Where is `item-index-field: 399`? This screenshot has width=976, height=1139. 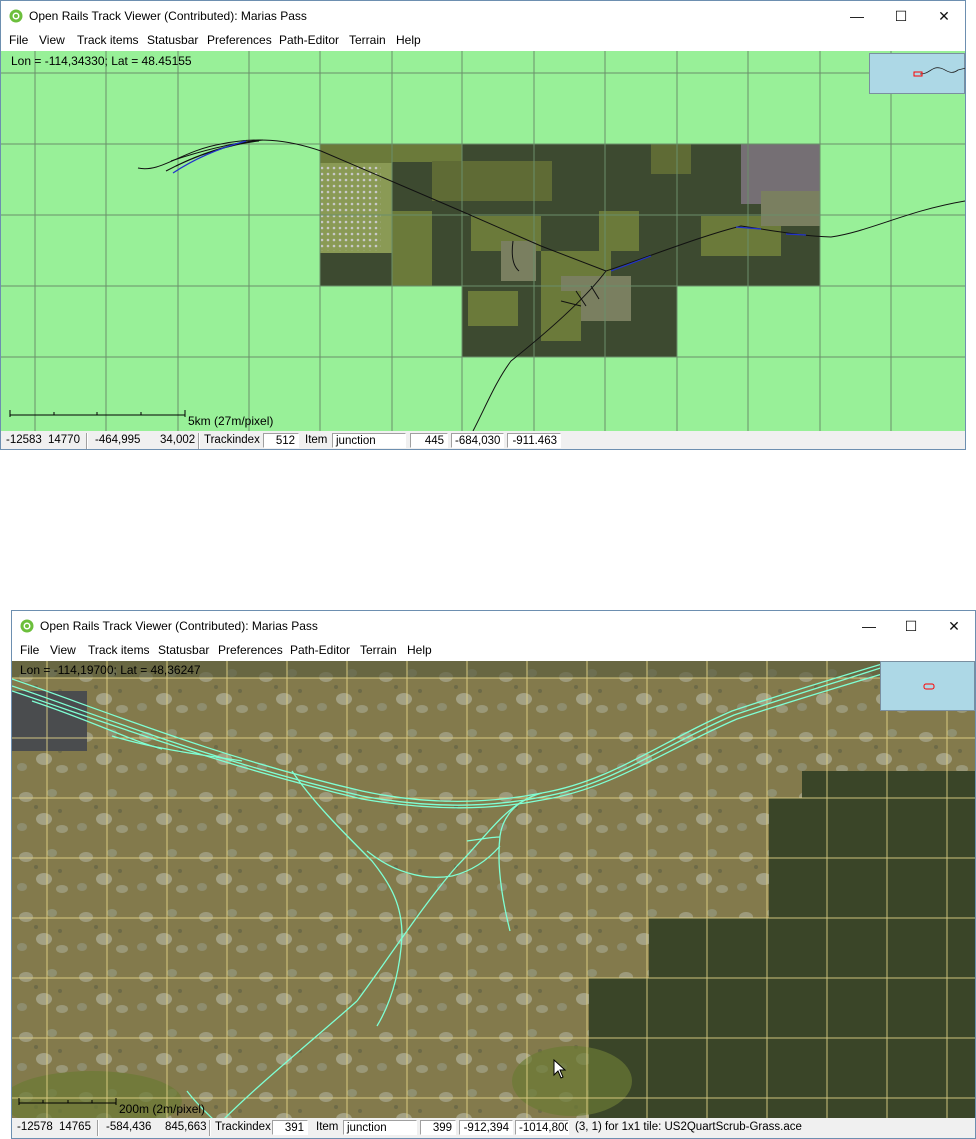
item-index-field: 399 is located at coordinates (438, 1127).